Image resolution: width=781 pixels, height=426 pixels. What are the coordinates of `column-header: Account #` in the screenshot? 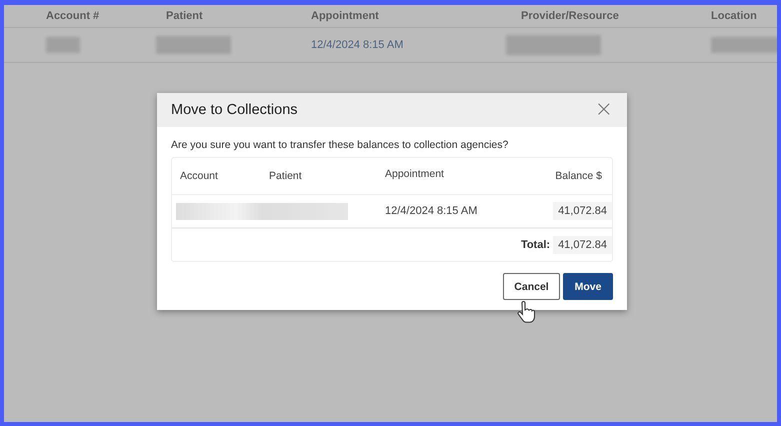 It's located at (73, 16).